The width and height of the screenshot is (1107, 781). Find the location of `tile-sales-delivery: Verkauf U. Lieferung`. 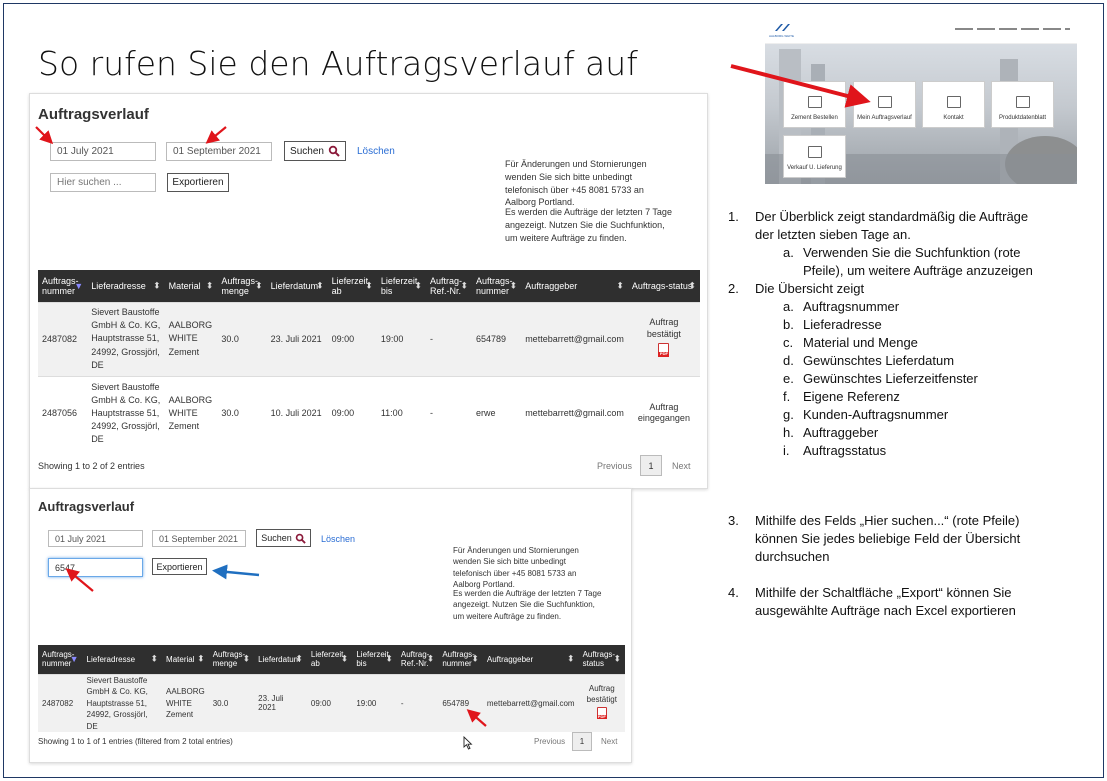

tile-sales-delivery: Verkauf U. Lieferung is located at coordinates (814, 156).